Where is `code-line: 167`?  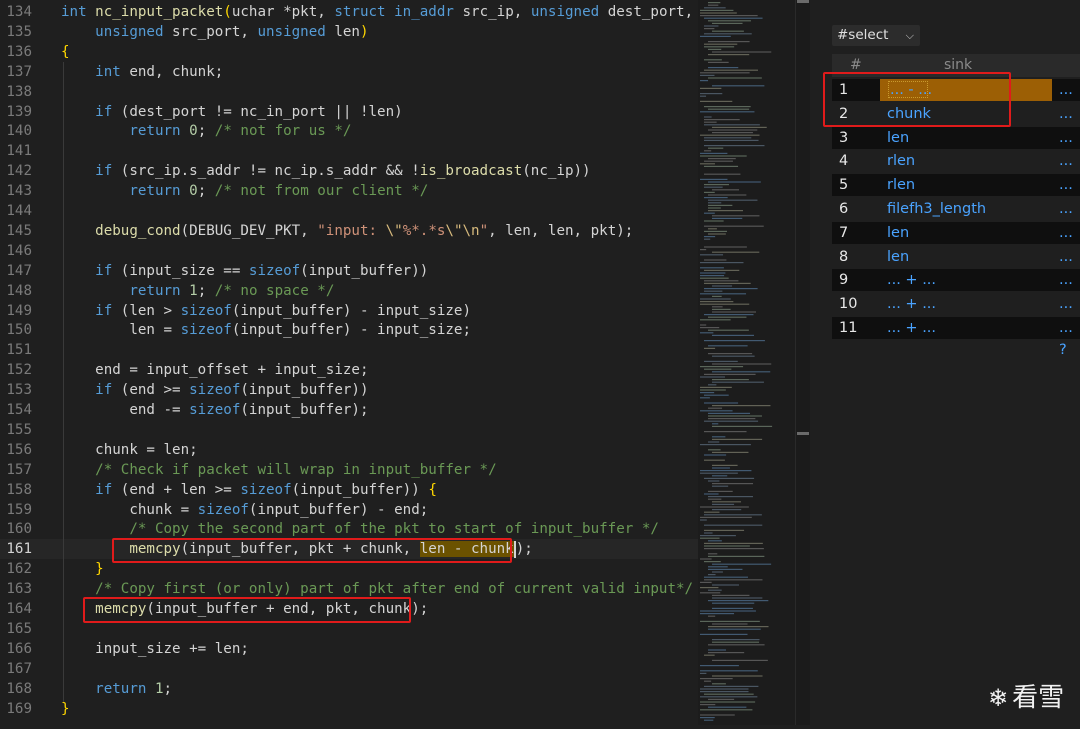 code-line: 167 is located at coordinates (349, 669).